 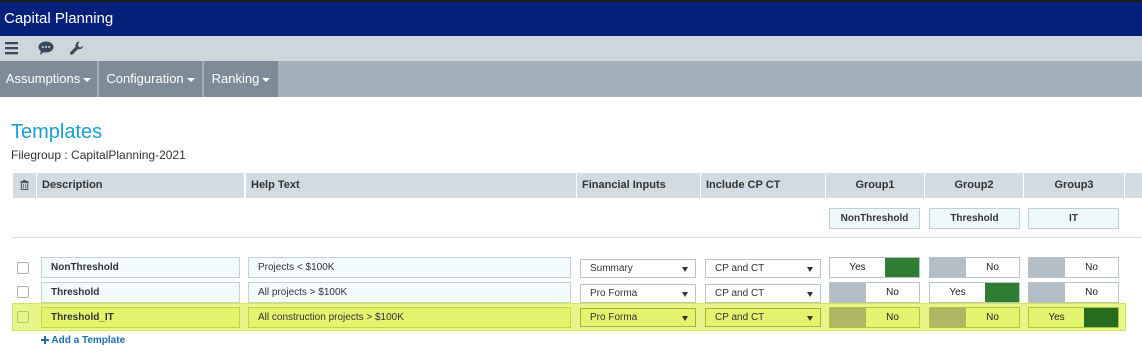 What do you see at coordinates (409, 317) in the screenshot?
I see `help-text-input: All construction projects > $100K` at bounding box center [409, 317].